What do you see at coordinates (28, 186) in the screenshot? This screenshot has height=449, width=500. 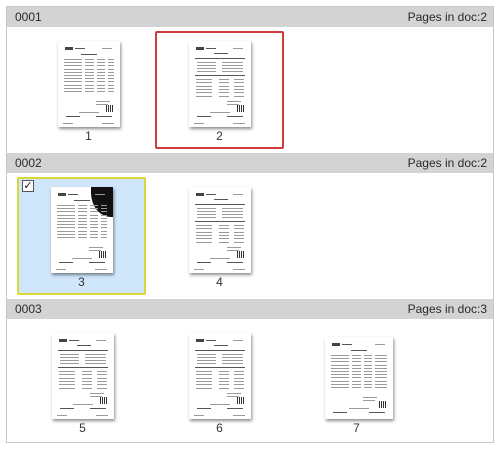 I see `page-select-checkbox: ✓` at bounding box center [28, 186].